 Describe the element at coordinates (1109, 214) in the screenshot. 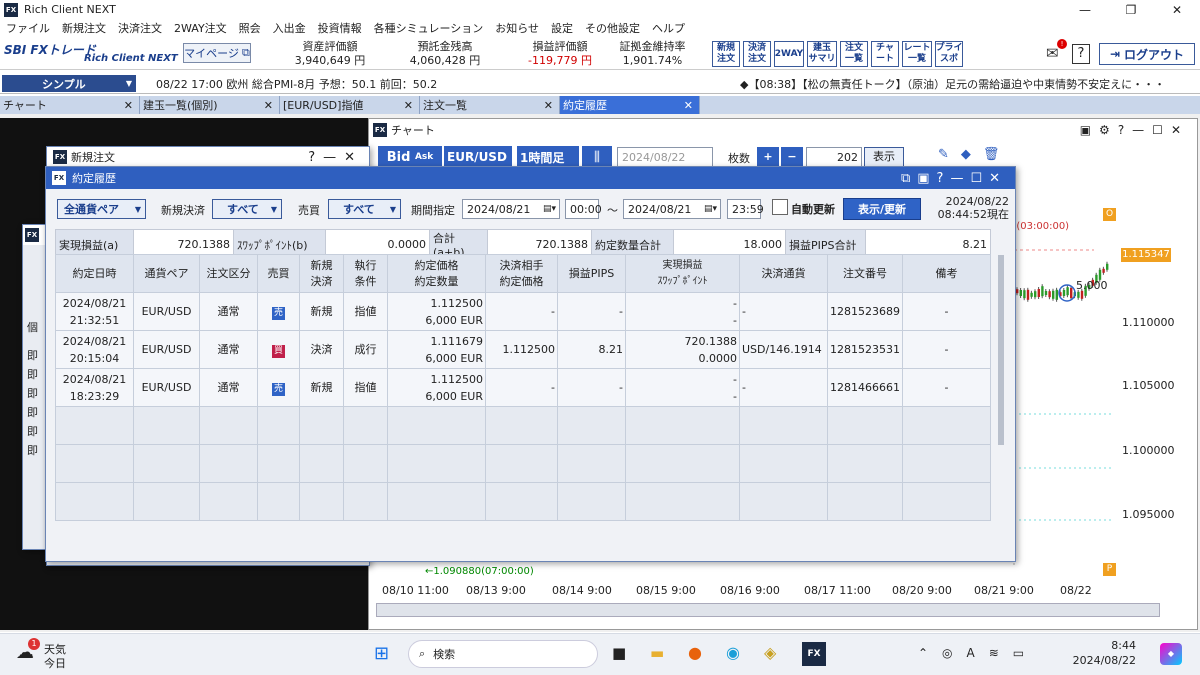

I see `chart-tag-o: O` at that location.